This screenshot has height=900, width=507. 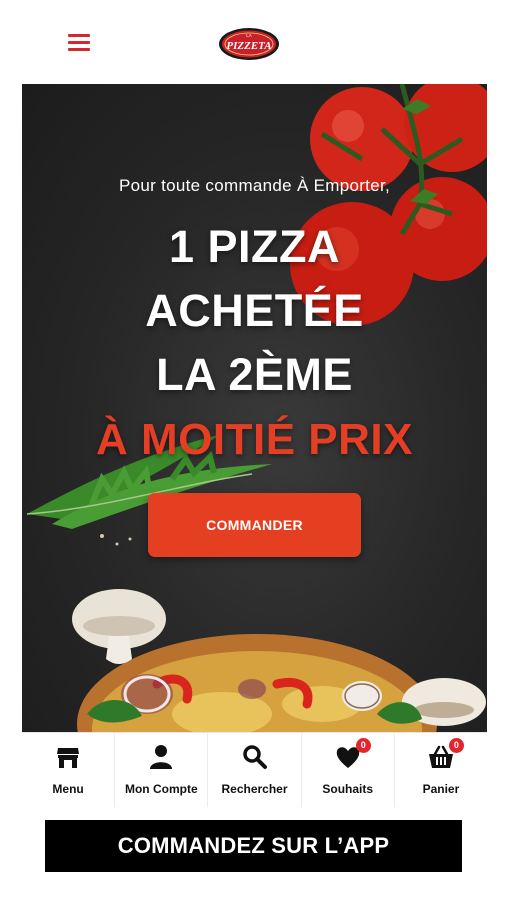 I want to click on top-header: LA PIZZETA, so click(x=253, y=42).